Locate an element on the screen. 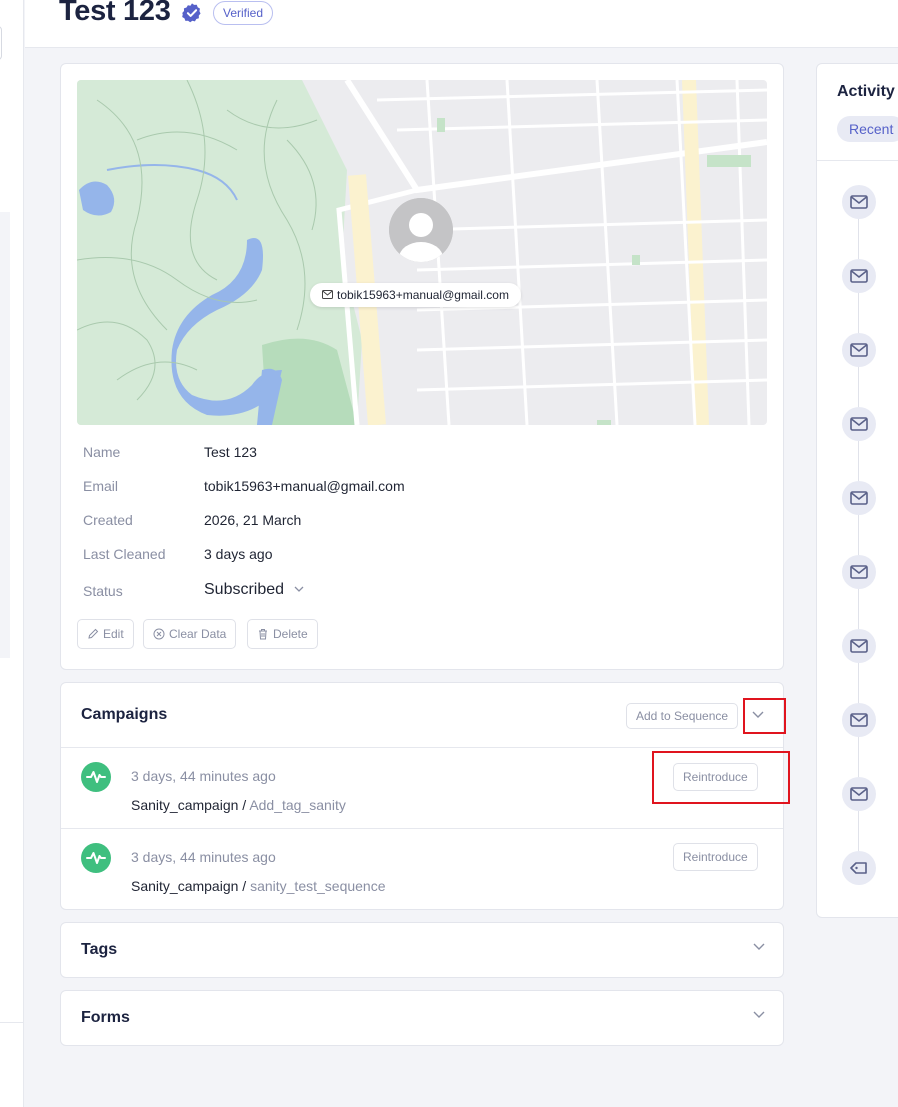  map-email-text: tobik15963+manual@gmail.com is located at coordinates (423, 295).